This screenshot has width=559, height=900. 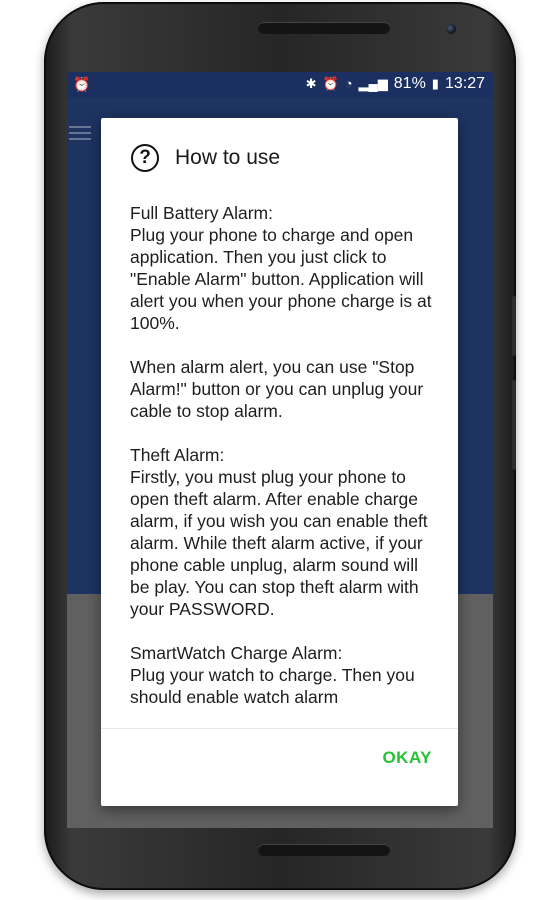 What do you see at coordinates (279, 728) in the screenshot?
I see `dialog-divider` at bounding box center [279, 728].